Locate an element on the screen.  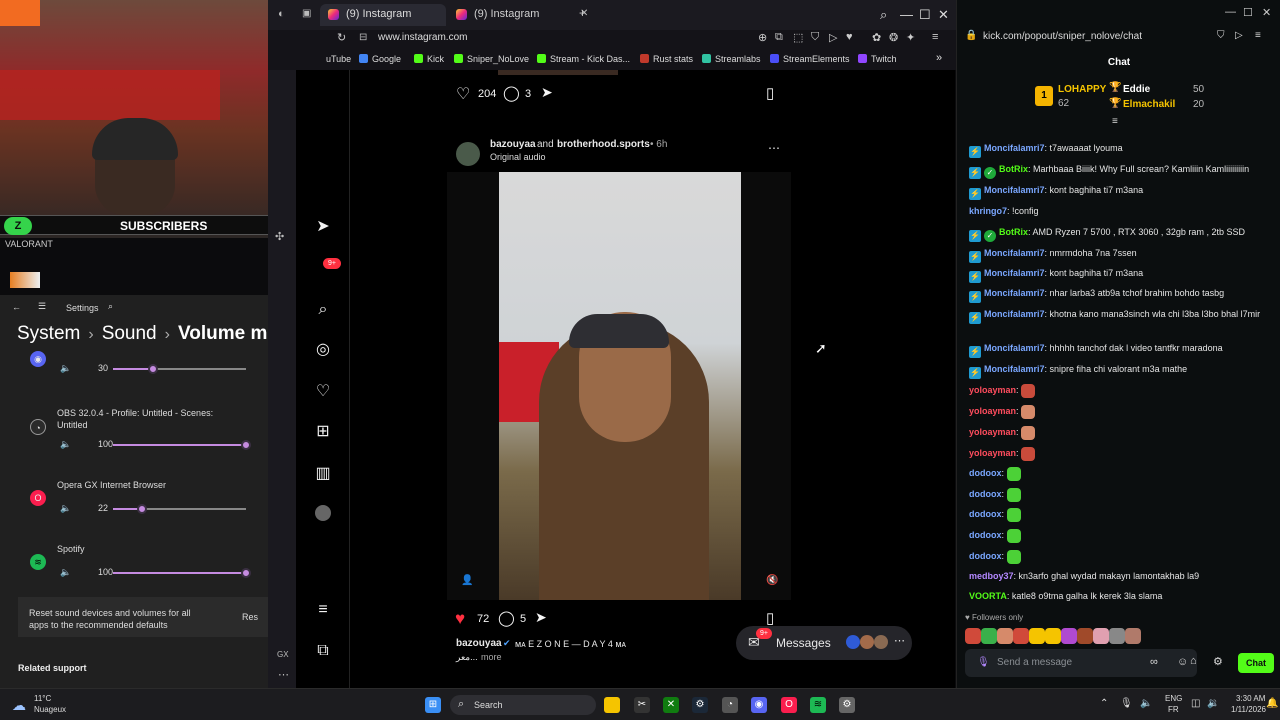
capcut-icon: ✂ is located at coordinates (642, 705).